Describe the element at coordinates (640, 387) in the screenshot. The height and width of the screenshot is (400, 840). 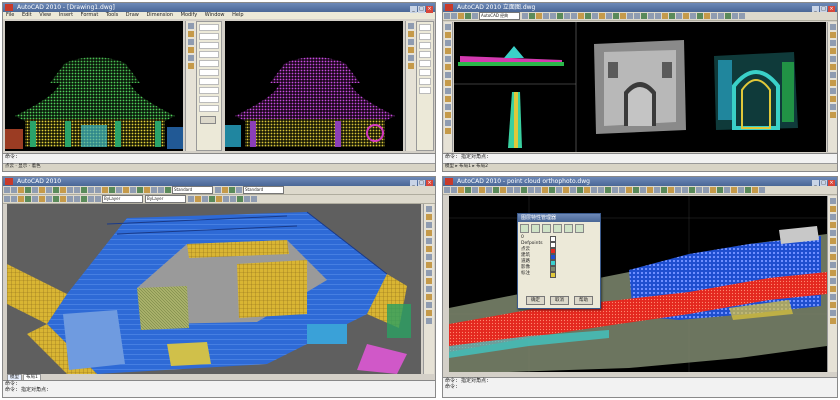
I see `command-line: 命令: 指定对角点: 命令:` at that location.